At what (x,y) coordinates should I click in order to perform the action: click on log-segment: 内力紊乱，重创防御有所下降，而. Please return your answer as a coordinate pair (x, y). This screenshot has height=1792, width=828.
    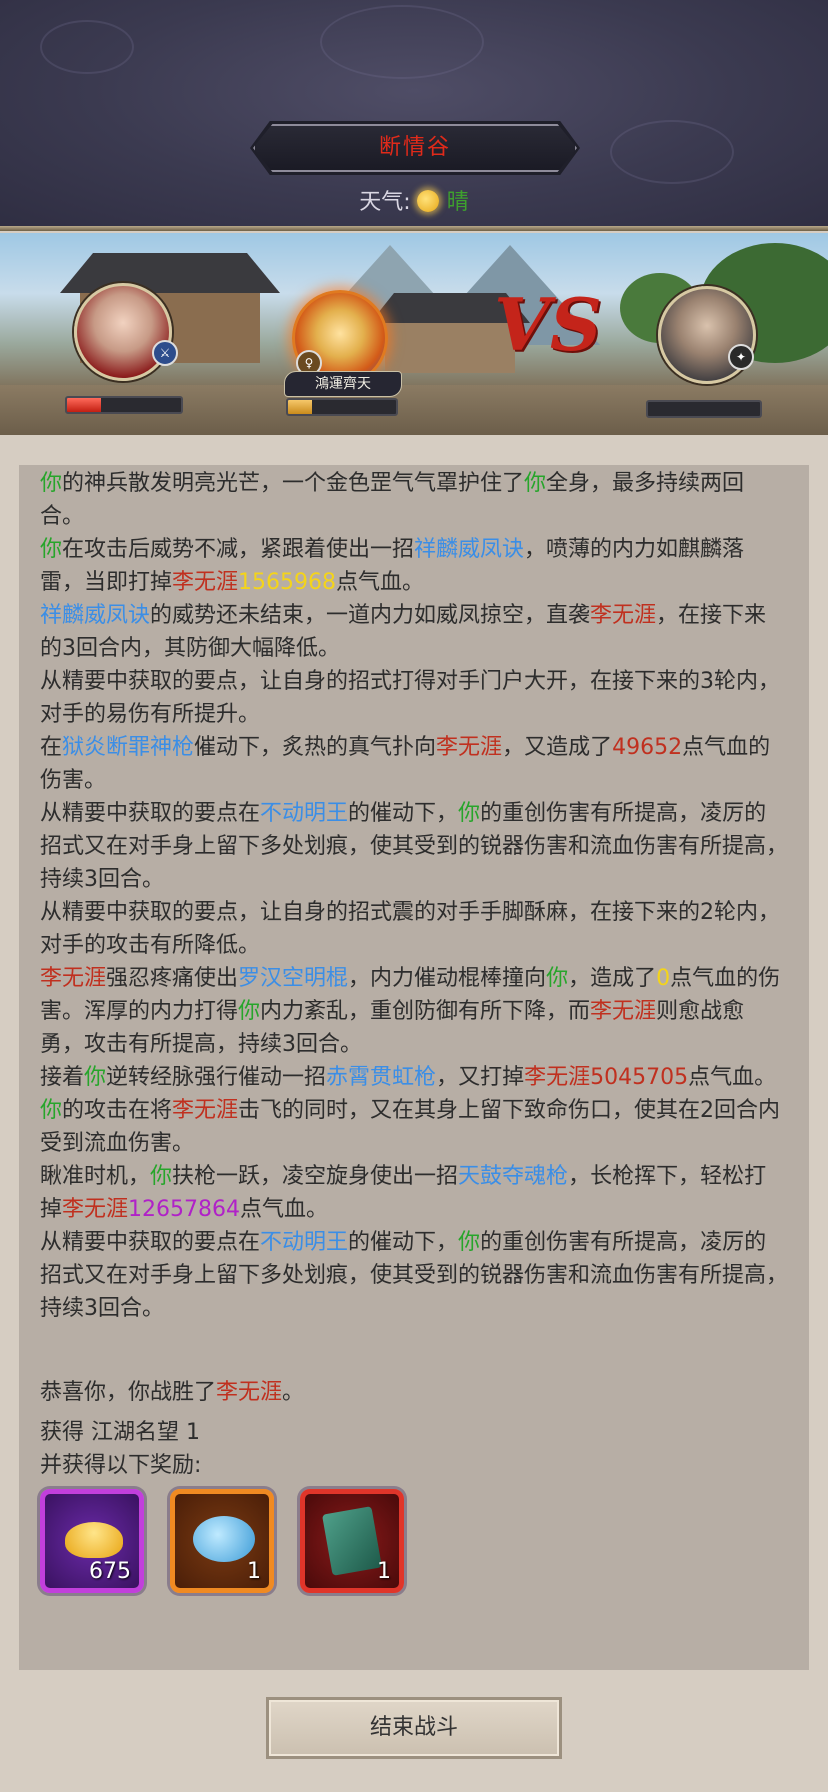
    Looking at the image, I should click on (425, 1011).